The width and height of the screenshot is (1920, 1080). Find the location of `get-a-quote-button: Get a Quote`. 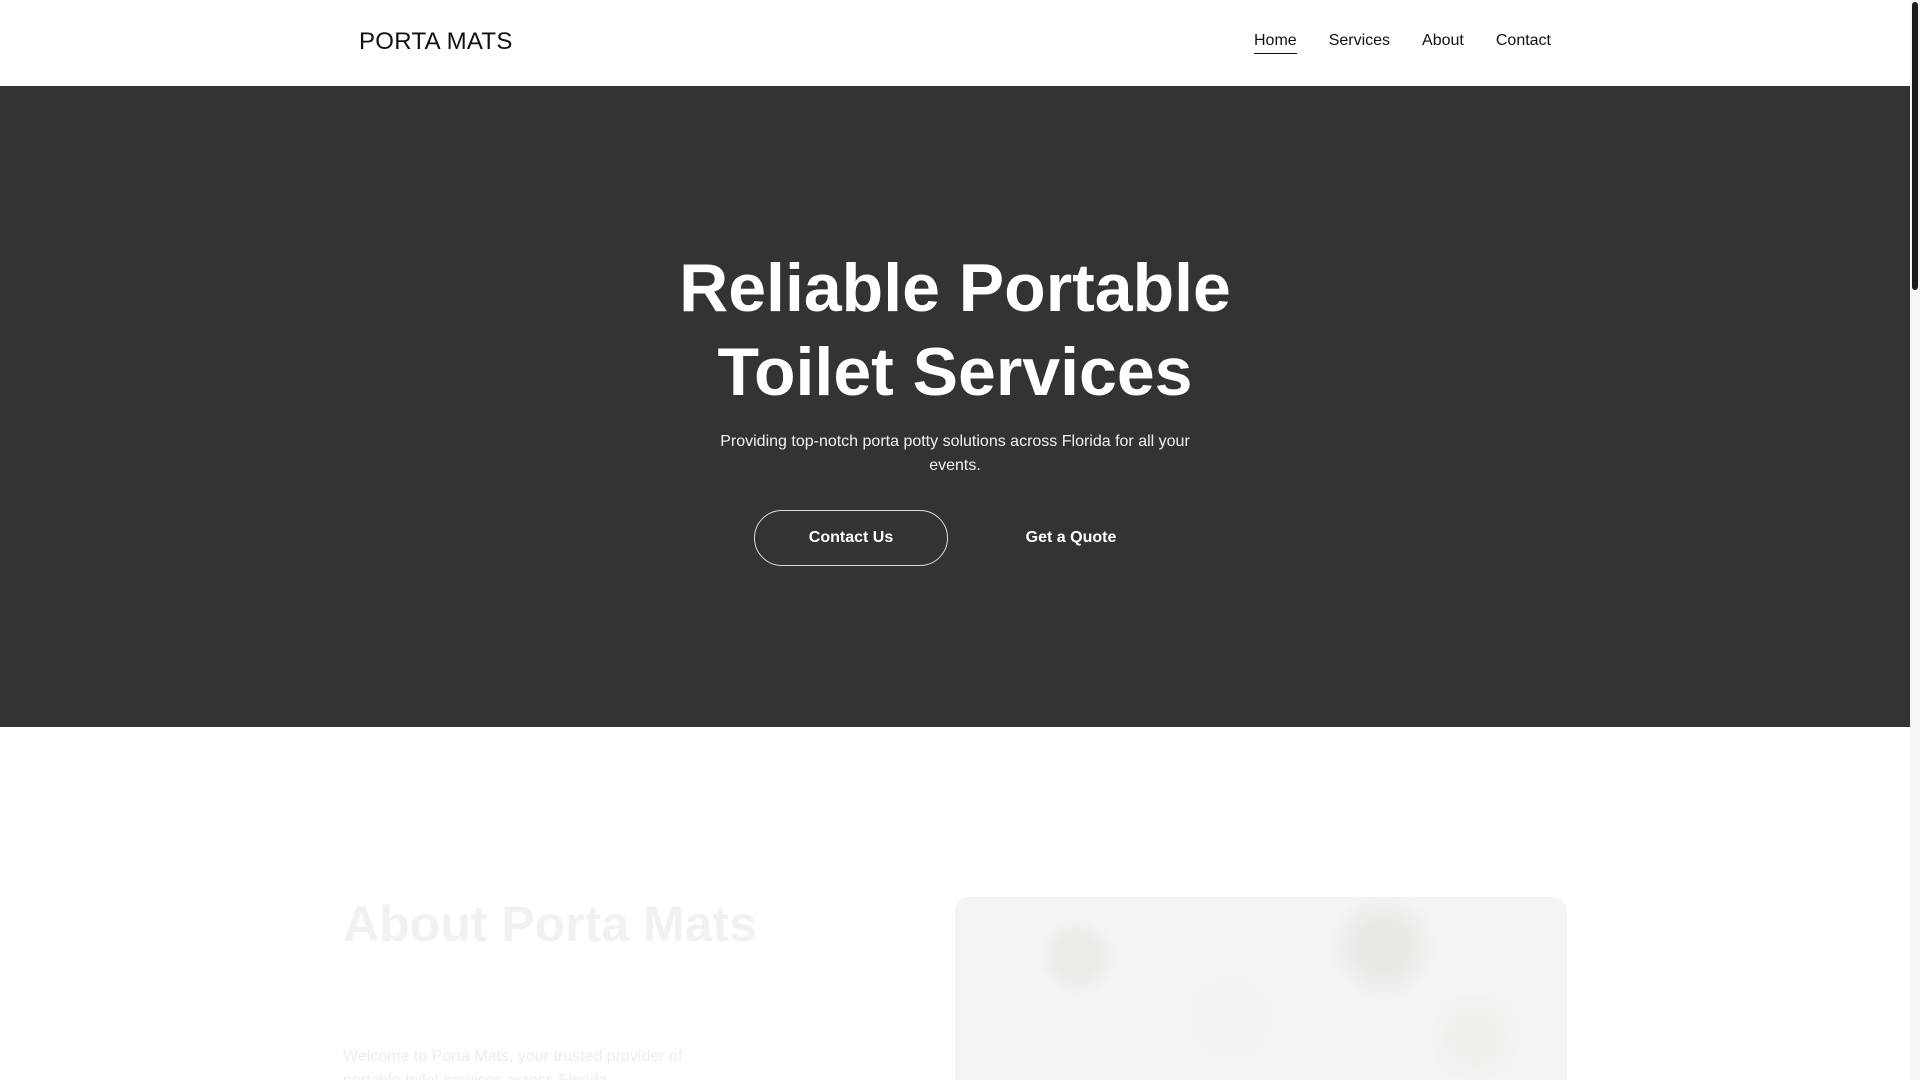

get-a-quote-button: Get a Quote is located at coordinates (1071, 538).